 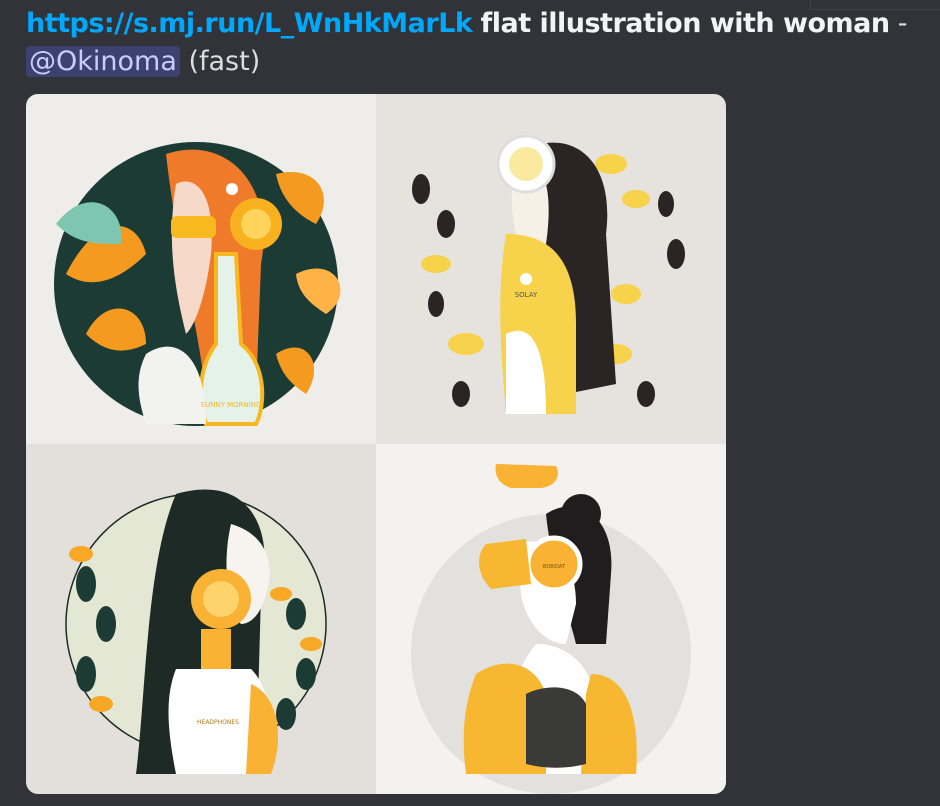 What do you see at coordinates (103, 61) in the screenshot?
I see `user-mention: @Okinoma` at bounding box center [103, 61].